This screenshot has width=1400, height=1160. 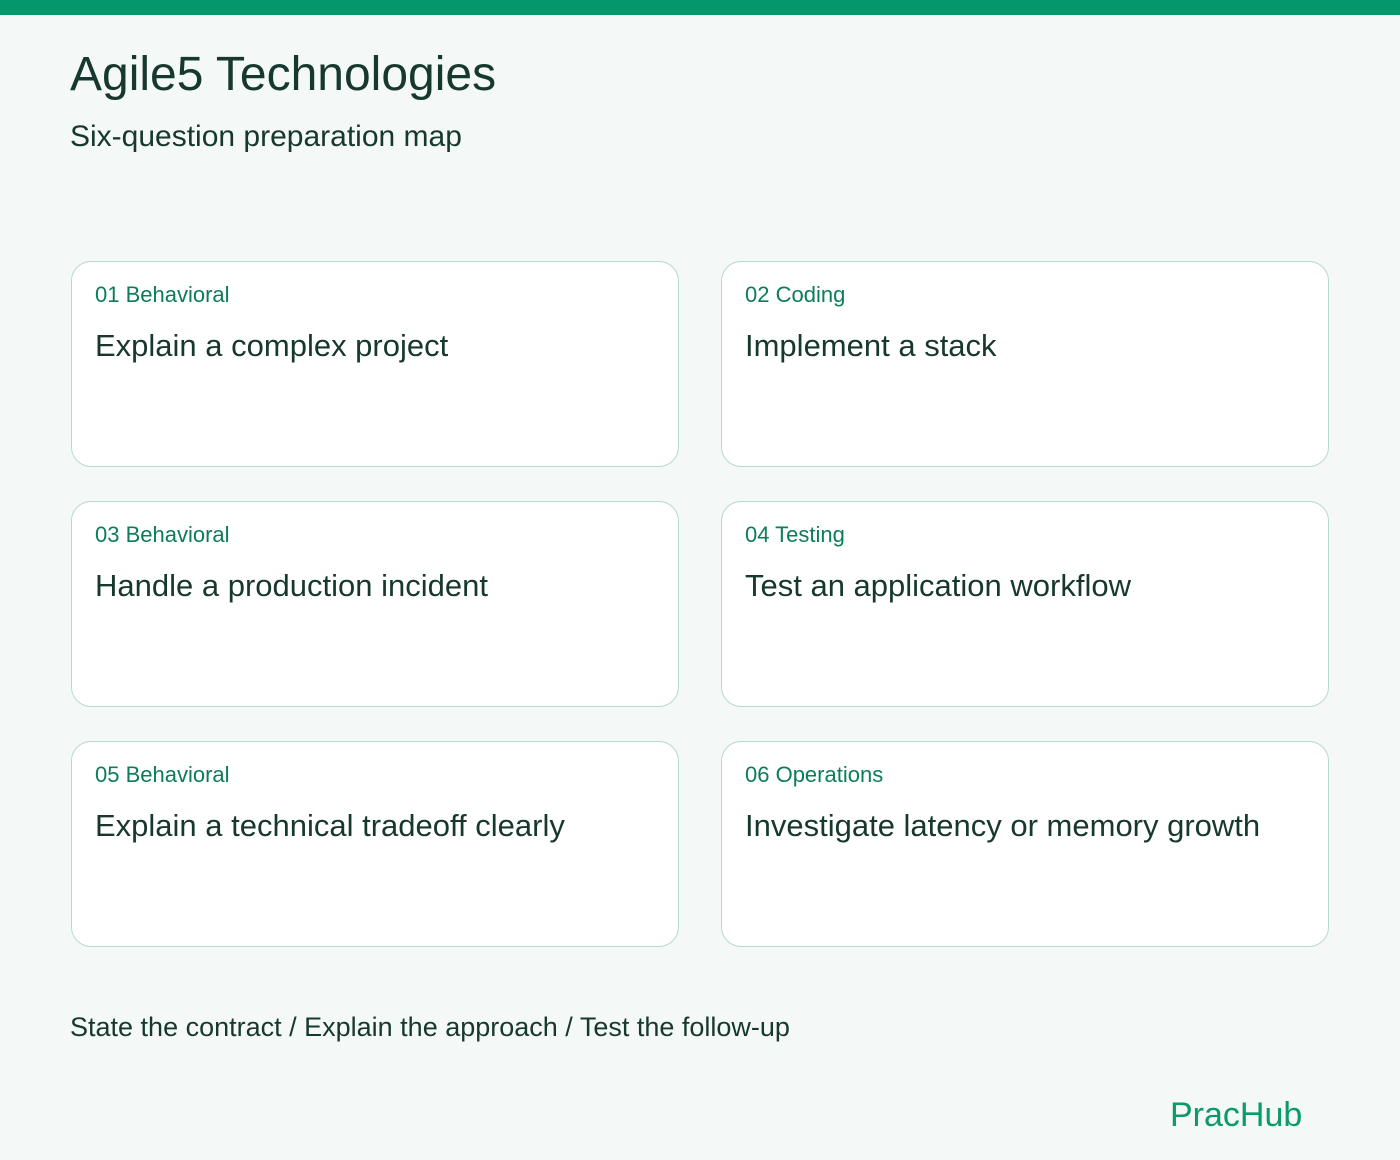 I want to click on question-card-tag: 01 Behavioral, so click(x=162, y=294).